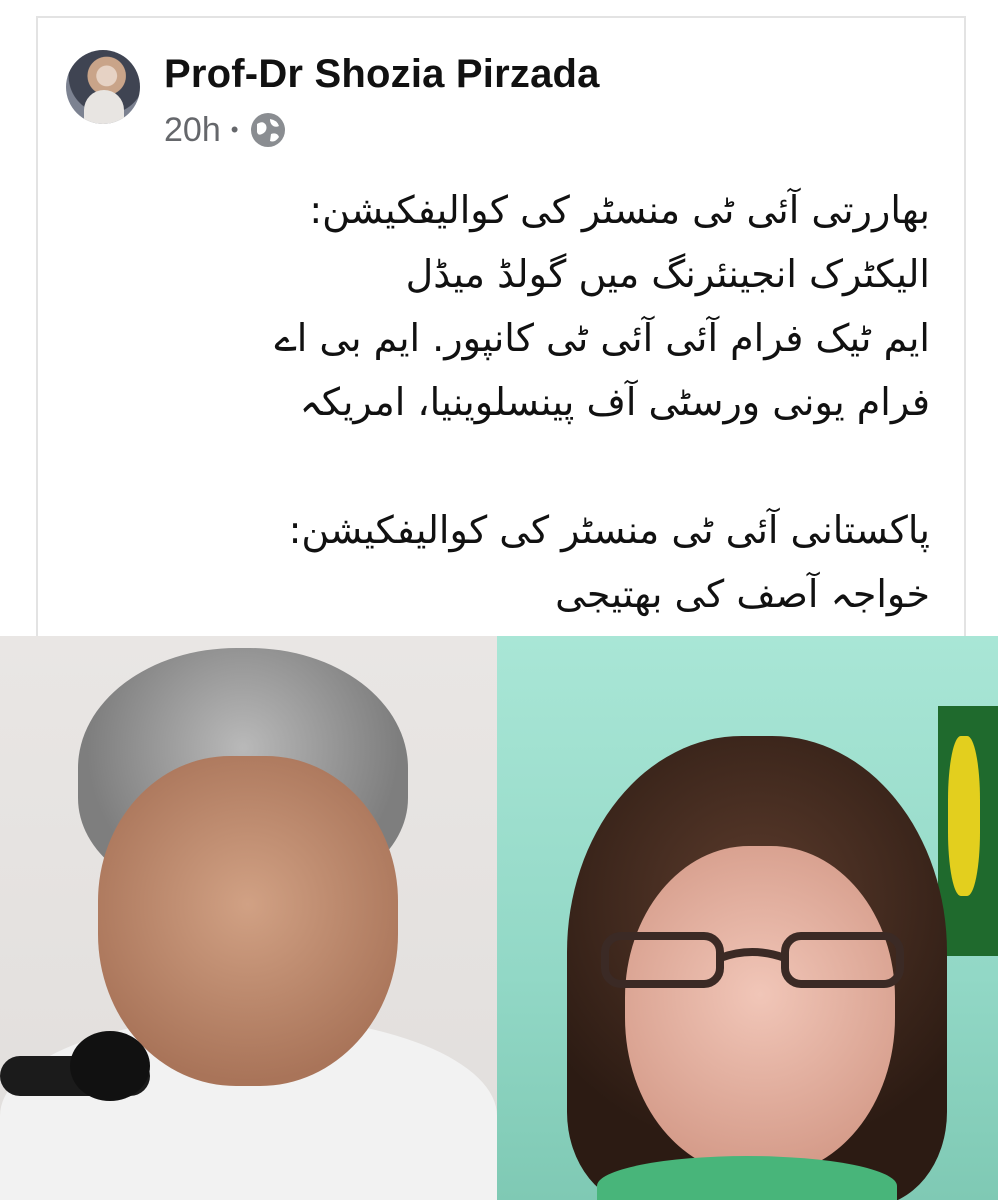 The width and height of the screenshot is (998, 1200). What do you see at coordinates (382, 74) in the screenshot?
I see `author-name: Prof-Dr Shozia Pirzada` at bounding box center [382, 74].